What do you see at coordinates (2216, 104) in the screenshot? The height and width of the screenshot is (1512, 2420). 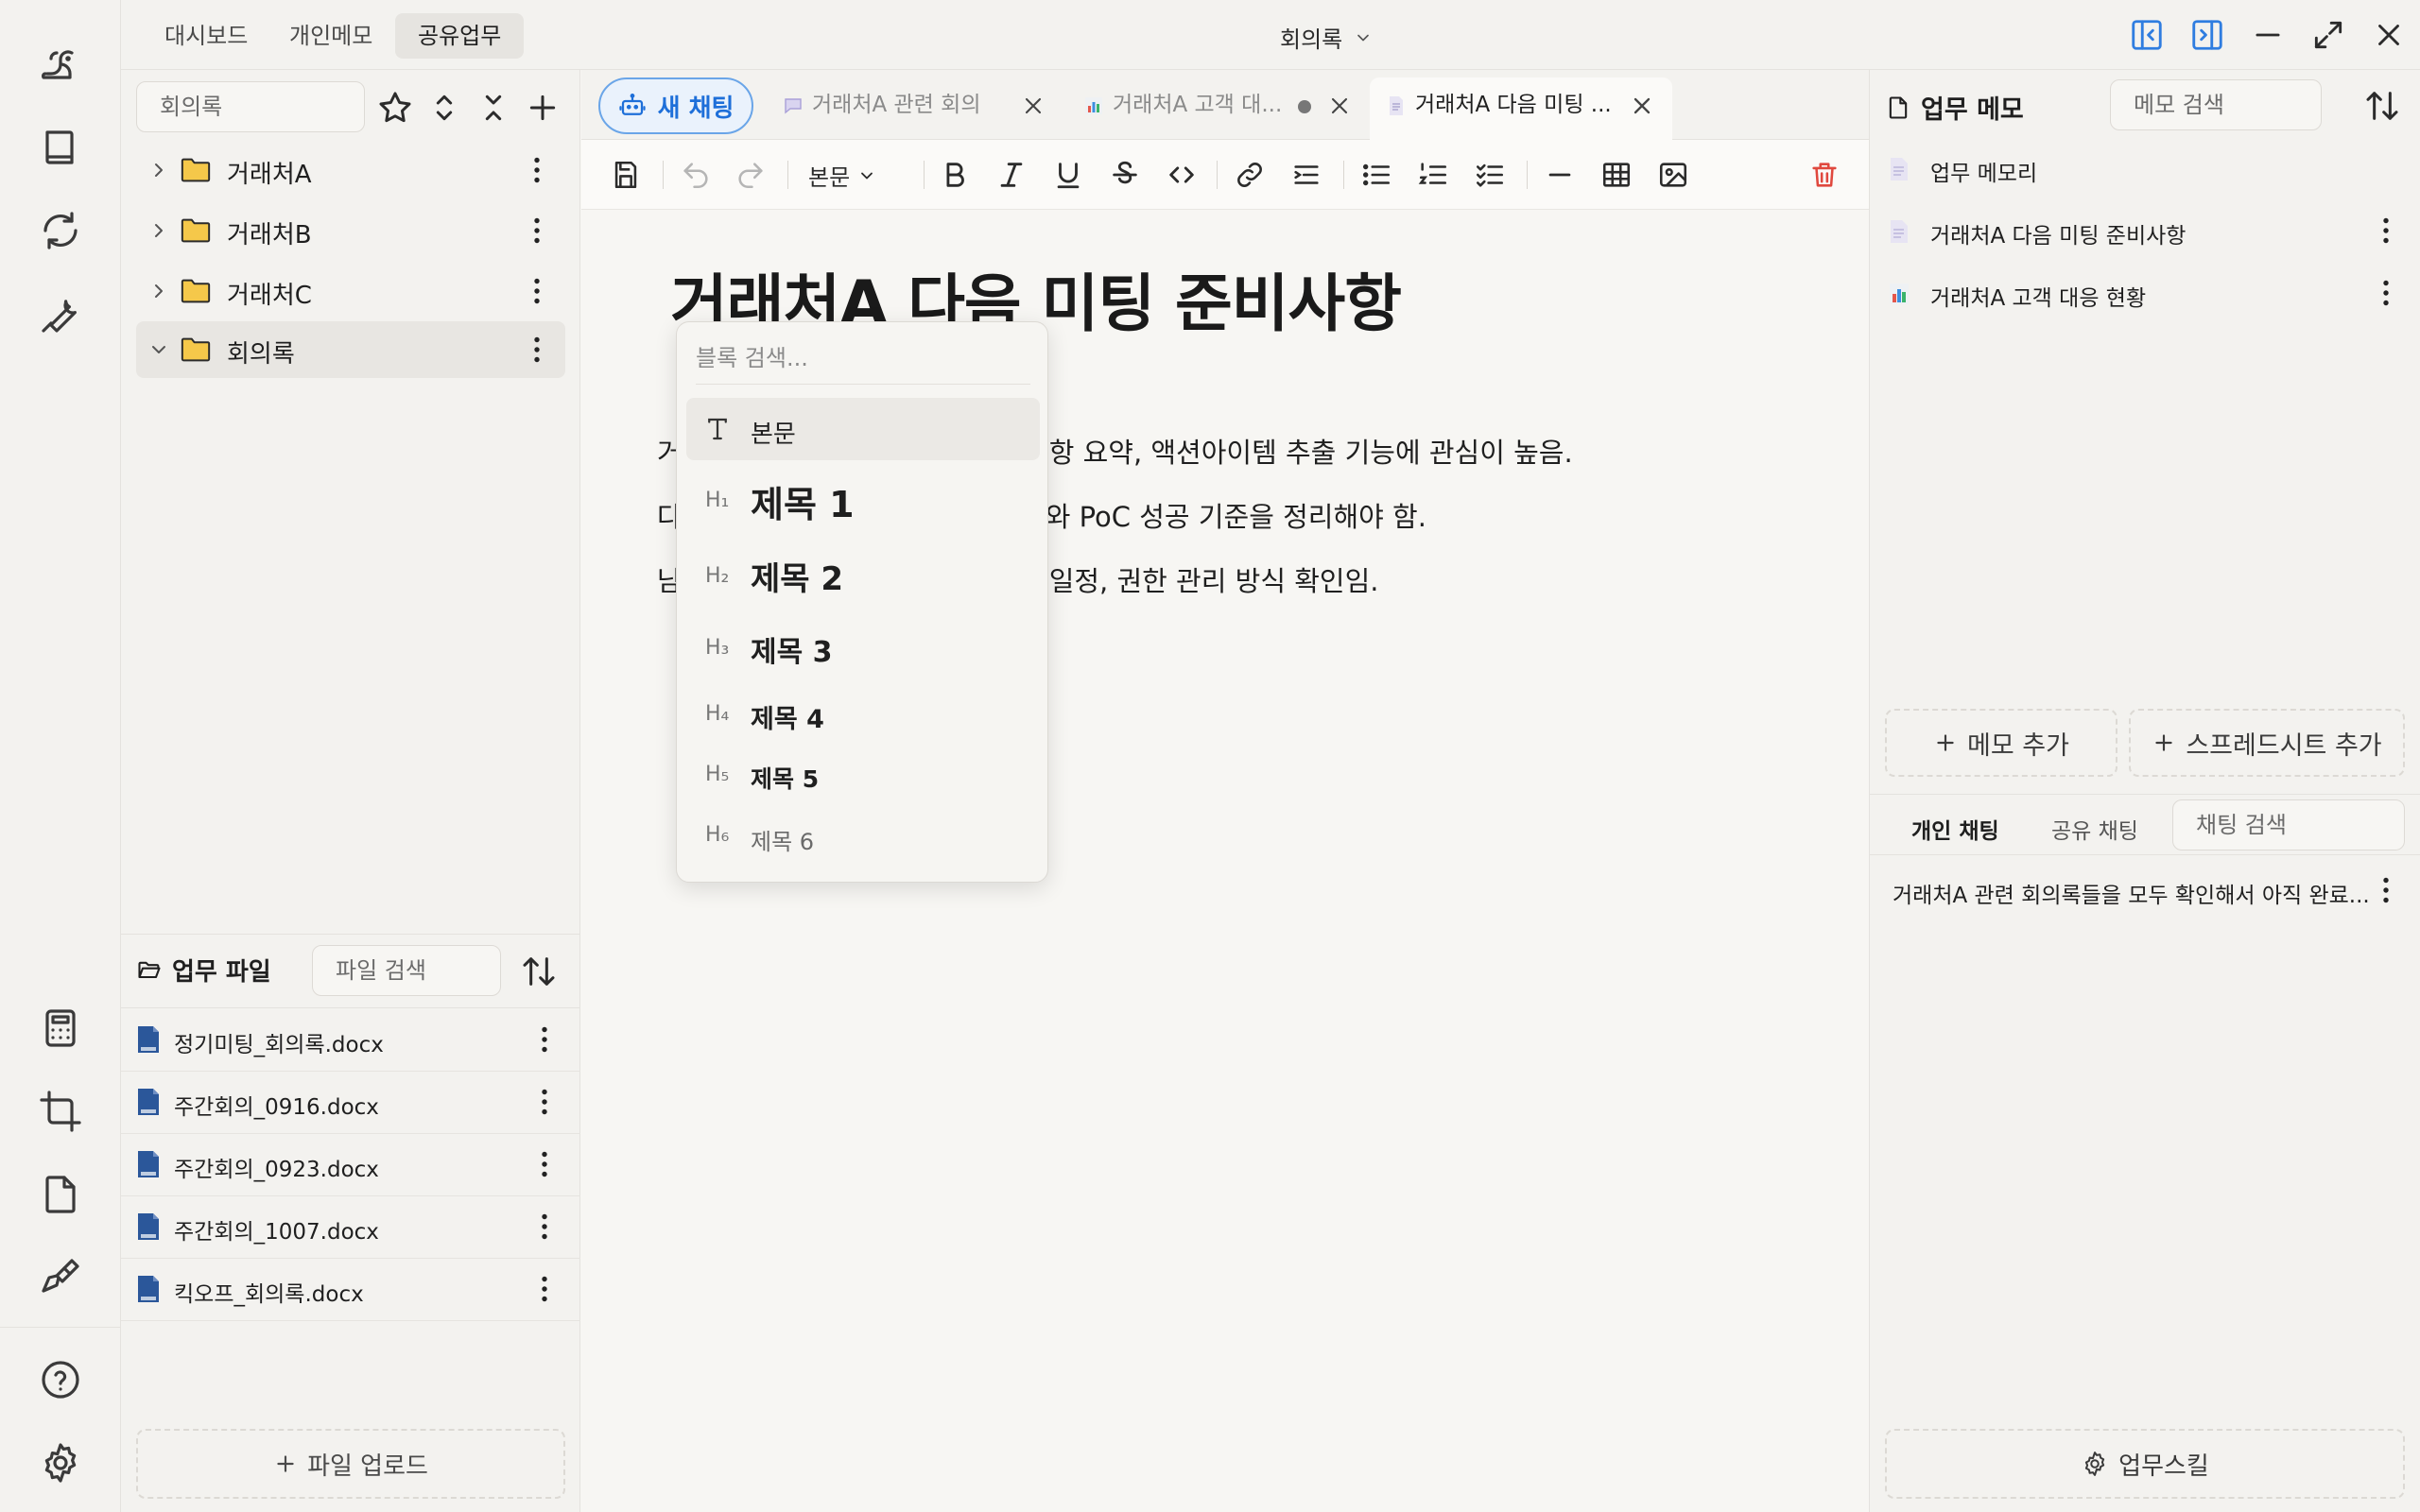 I see `memo-search-input: 메모 검색` at bounding box center [2216, 104].